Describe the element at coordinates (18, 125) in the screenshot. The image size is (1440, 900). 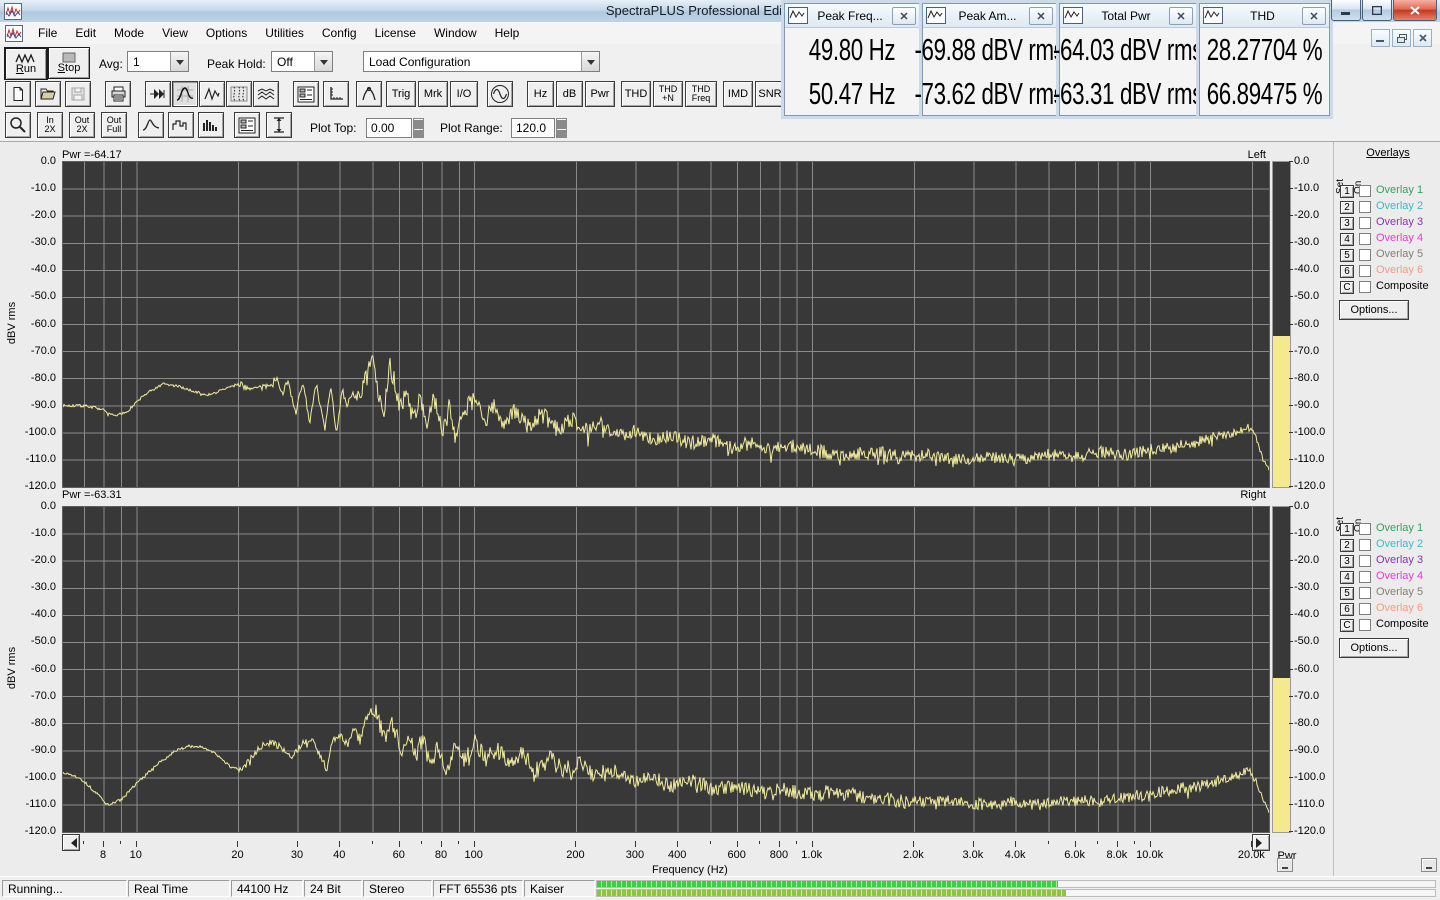
I see `zoom-button` at that location.